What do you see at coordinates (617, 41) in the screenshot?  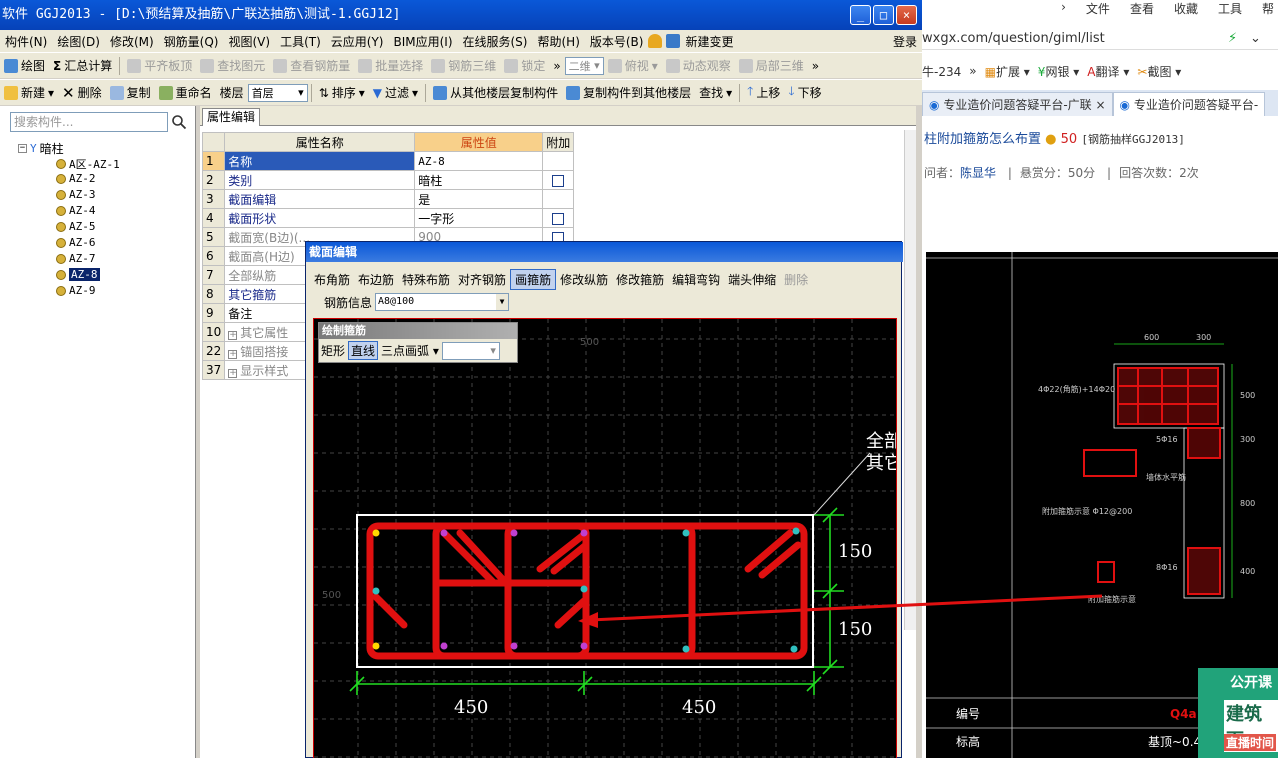 I see `menu-version: 版本号(B)` at bounding box center [617, 41].